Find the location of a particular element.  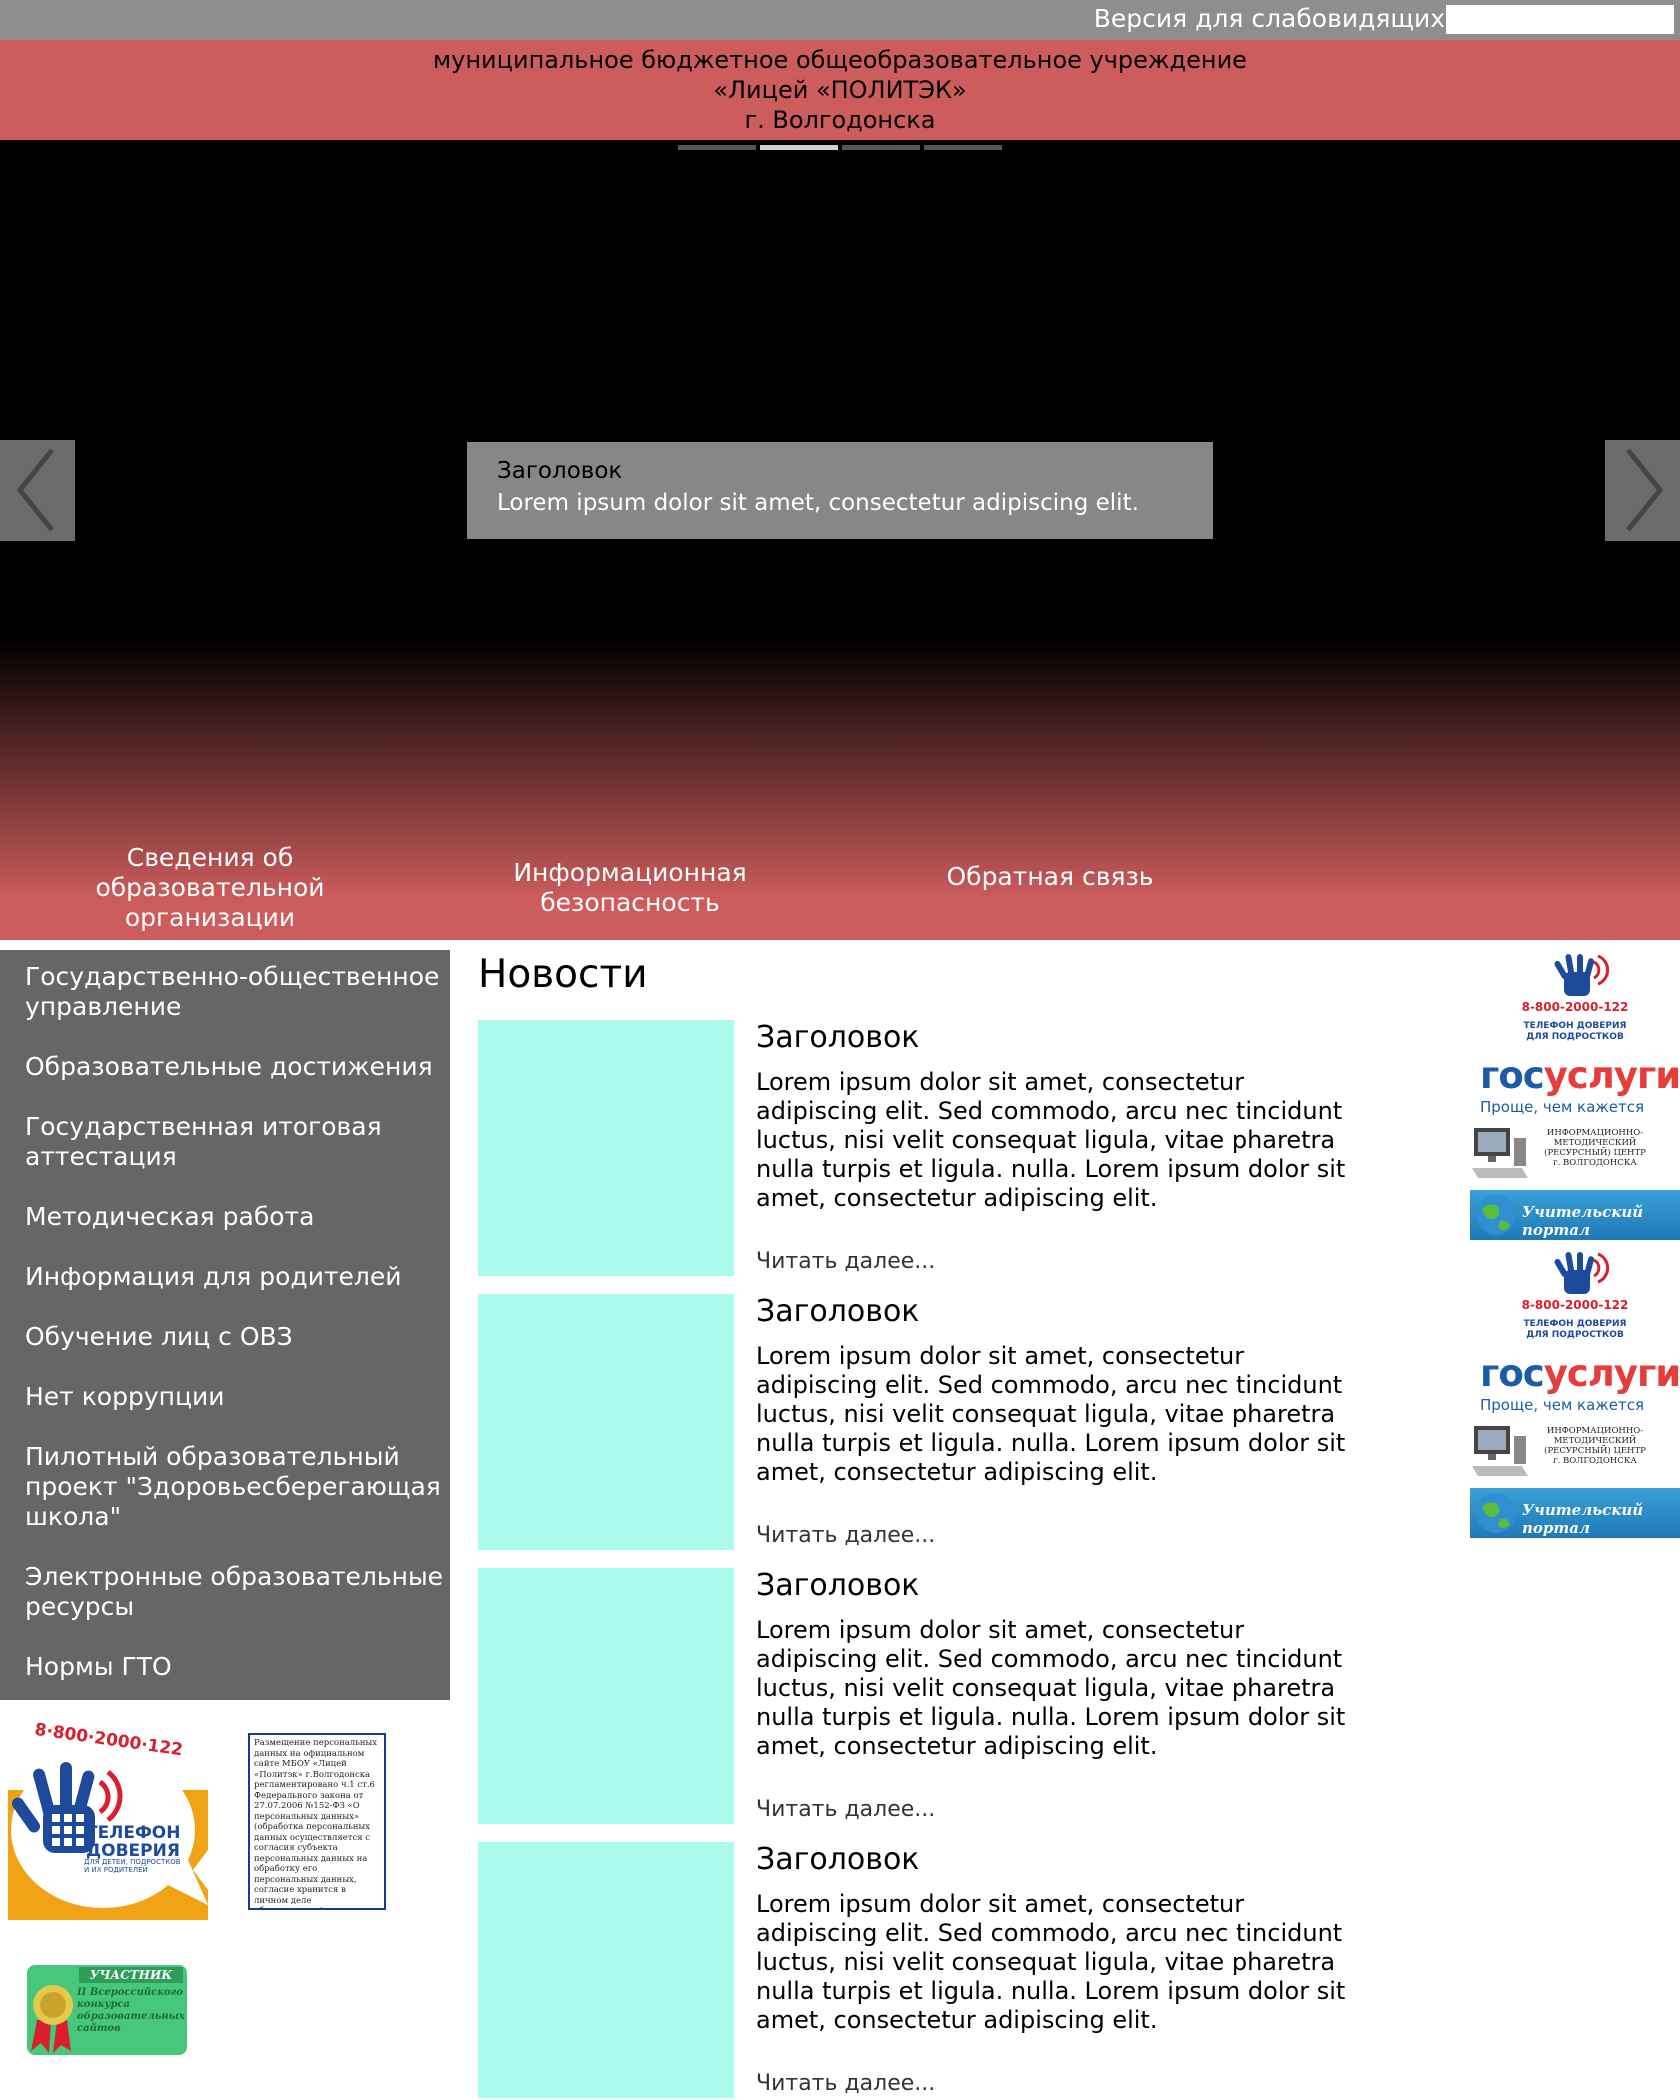

slider-next-button is located at coordinates (1642, 490).